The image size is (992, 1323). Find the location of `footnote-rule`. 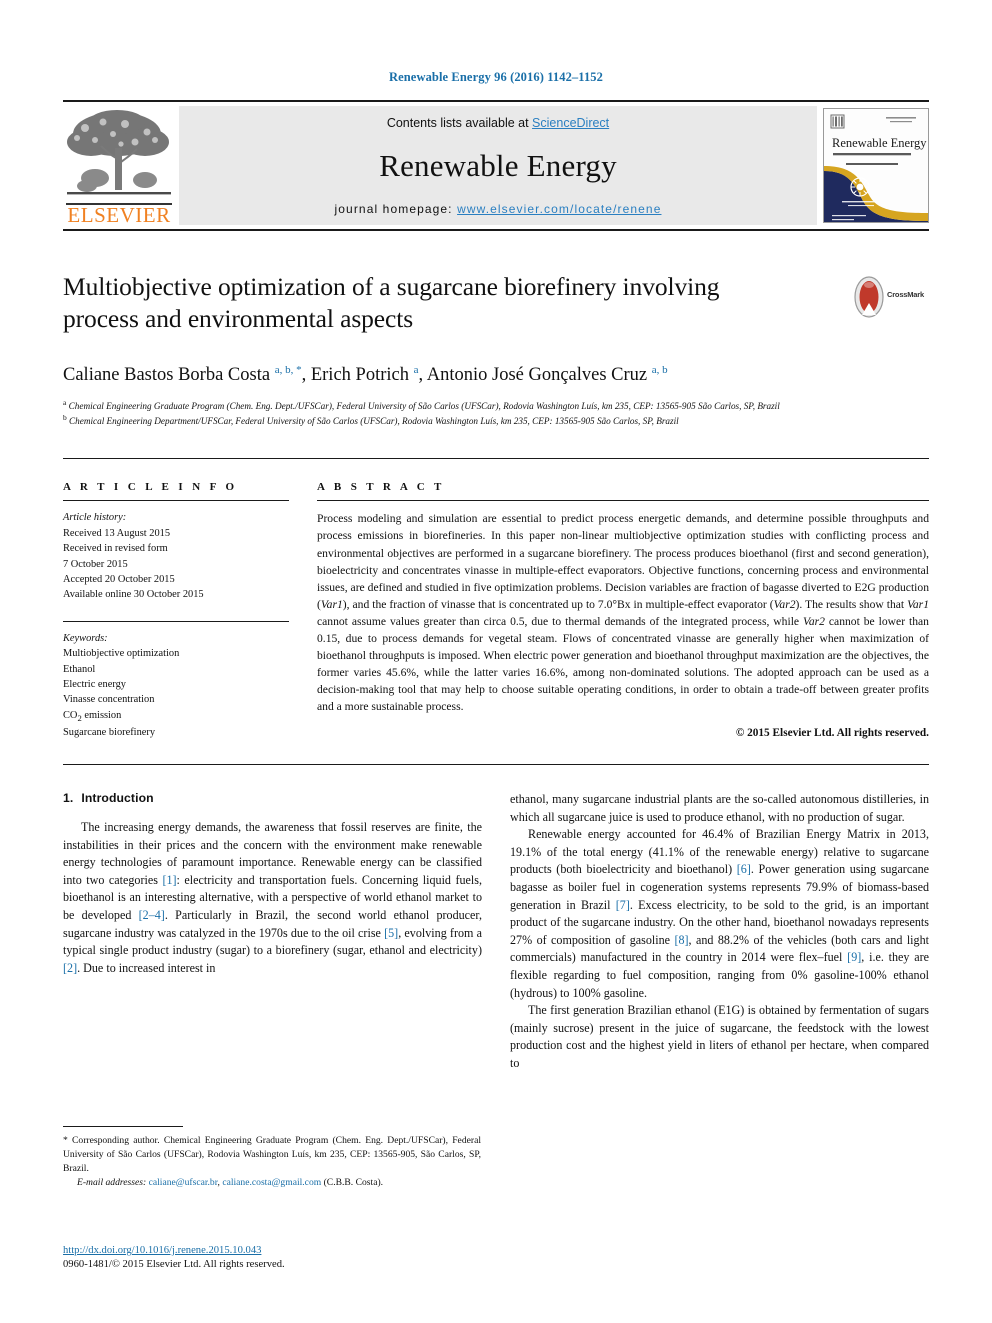

footnote-rule is located at coordinates (123, 1126).